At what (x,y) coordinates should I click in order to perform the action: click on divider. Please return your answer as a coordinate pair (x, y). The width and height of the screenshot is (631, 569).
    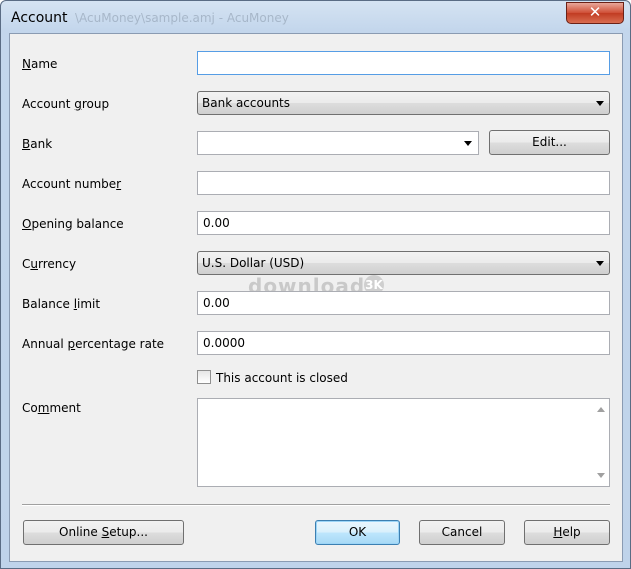
    Looking at the image, I should click on (316, 505).